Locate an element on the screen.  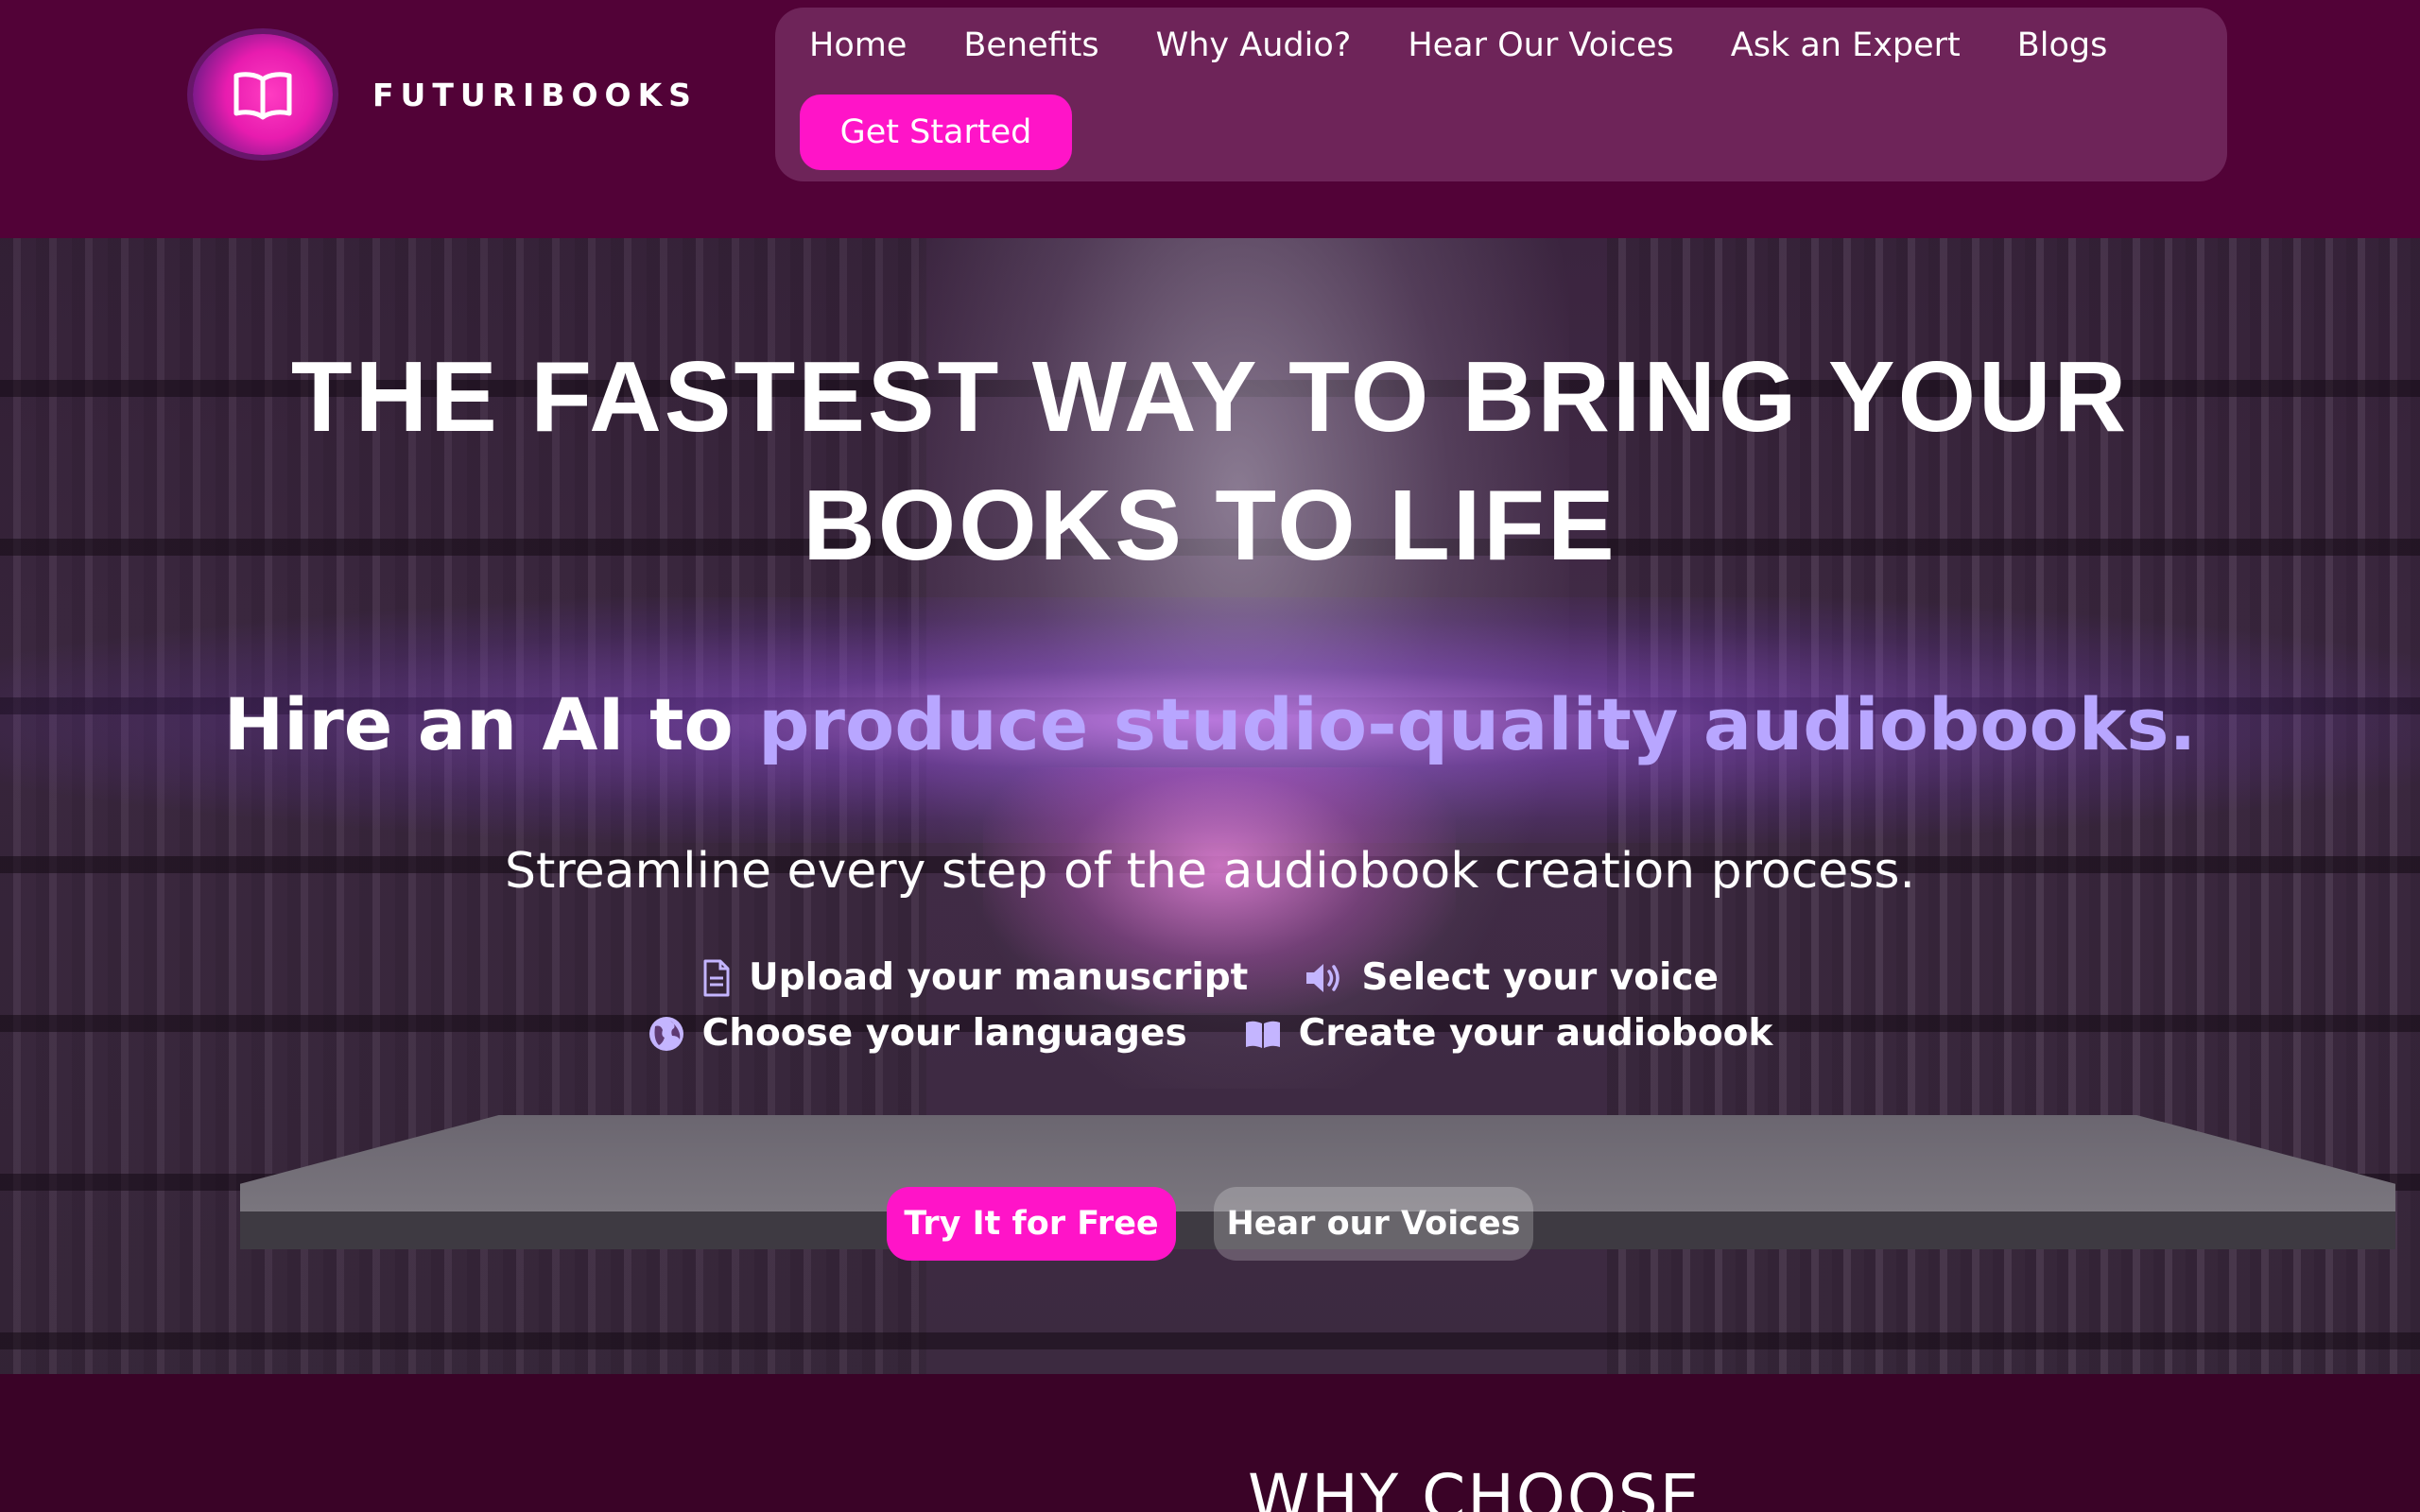
step-voice-label: Select your voice is located at coordinates (1540, 977).